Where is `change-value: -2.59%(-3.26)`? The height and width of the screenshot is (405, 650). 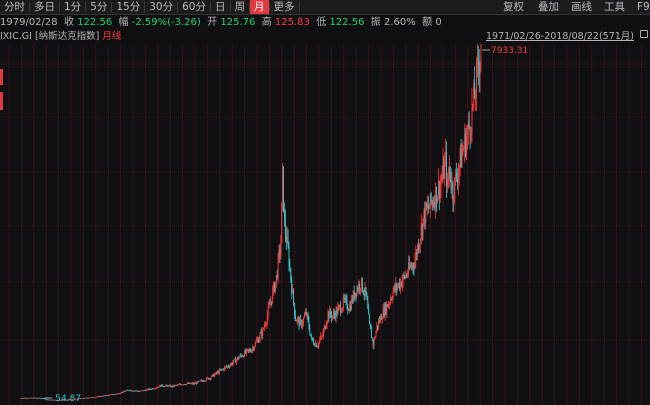
change-value: -2.59%(-3.26) is located at coordinates (166, 22).